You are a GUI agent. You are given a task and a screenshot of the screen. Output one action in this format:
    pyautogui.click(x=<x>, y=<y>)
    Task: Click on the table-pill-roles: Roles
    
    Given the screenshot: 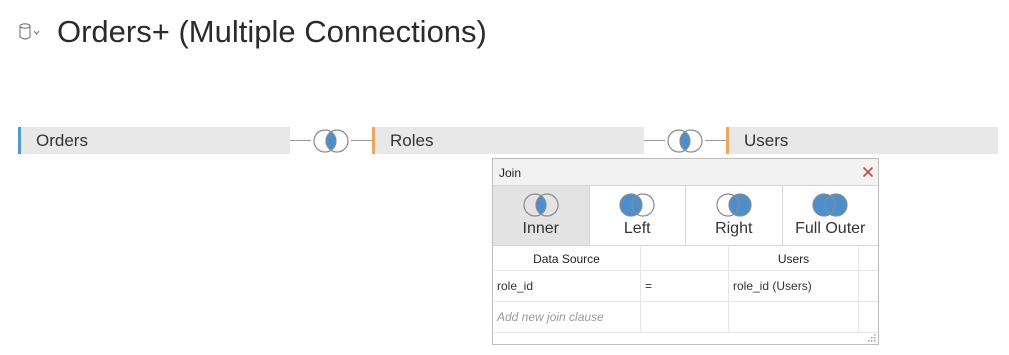 What is the action you would take?
    pyautogui.click(x=508, y=140)
    